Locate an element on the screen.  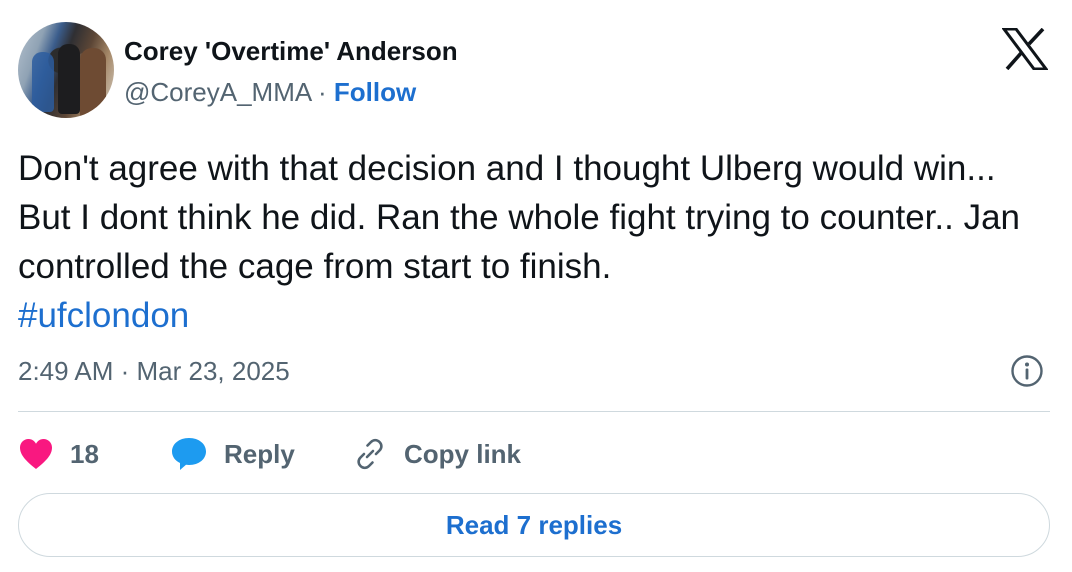
x-logo-icon is located at coordinates (1025, 49).